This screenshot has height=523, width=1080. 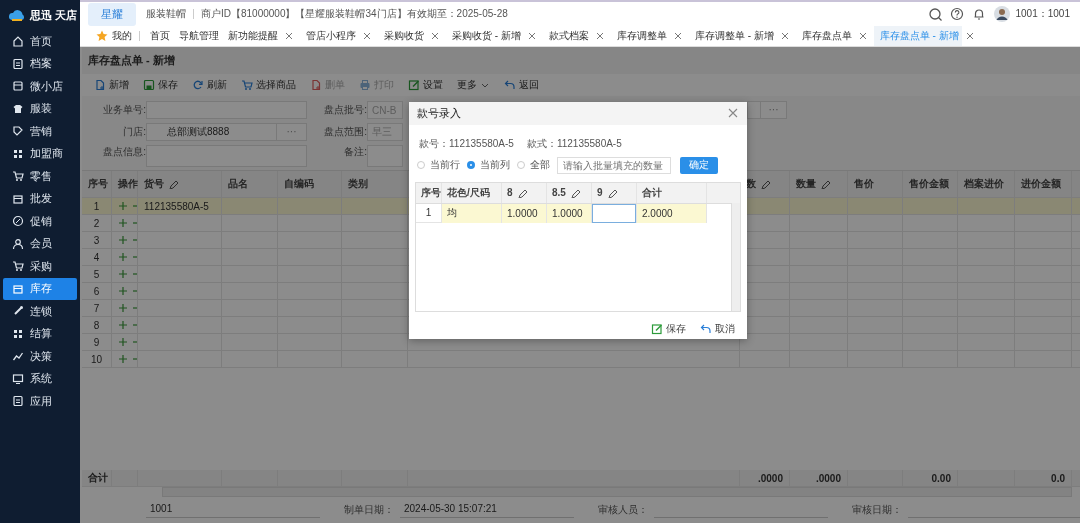 What do you see at coordinates (96, 291) in the screenshot?
I see `row-number: 6` at bounding box center [96, 291].